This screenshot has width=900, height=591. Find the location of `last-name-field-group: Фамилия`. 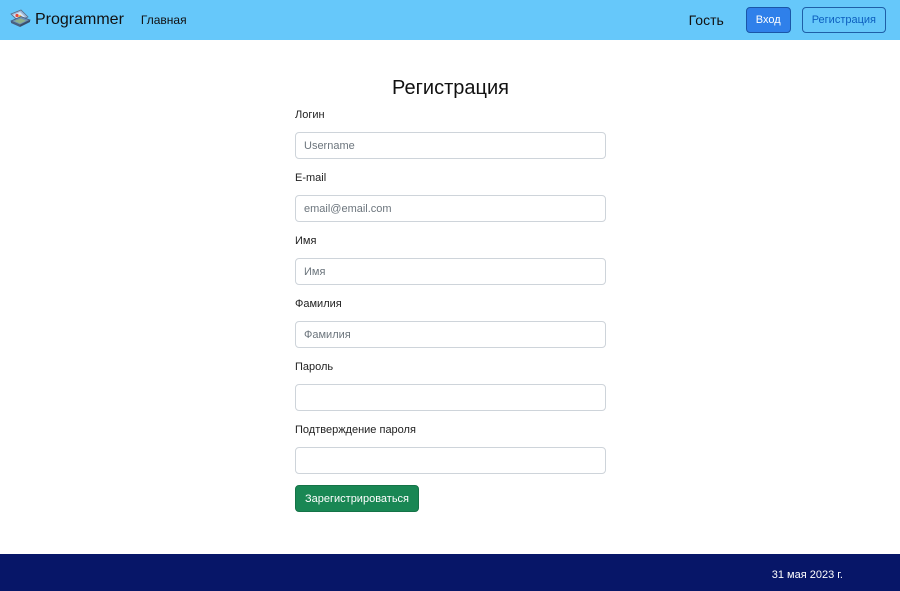

last-name-field-group: Фамилия is located at coordinates (450, 322).